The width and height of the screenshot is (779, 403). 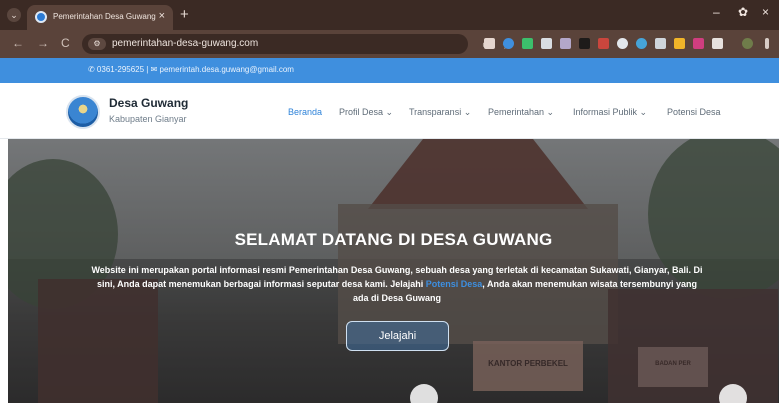 What do you see at coordinates (184, 14) in the screenshot?
I see `new-tab-button: +` at bounding box center [184, 14].